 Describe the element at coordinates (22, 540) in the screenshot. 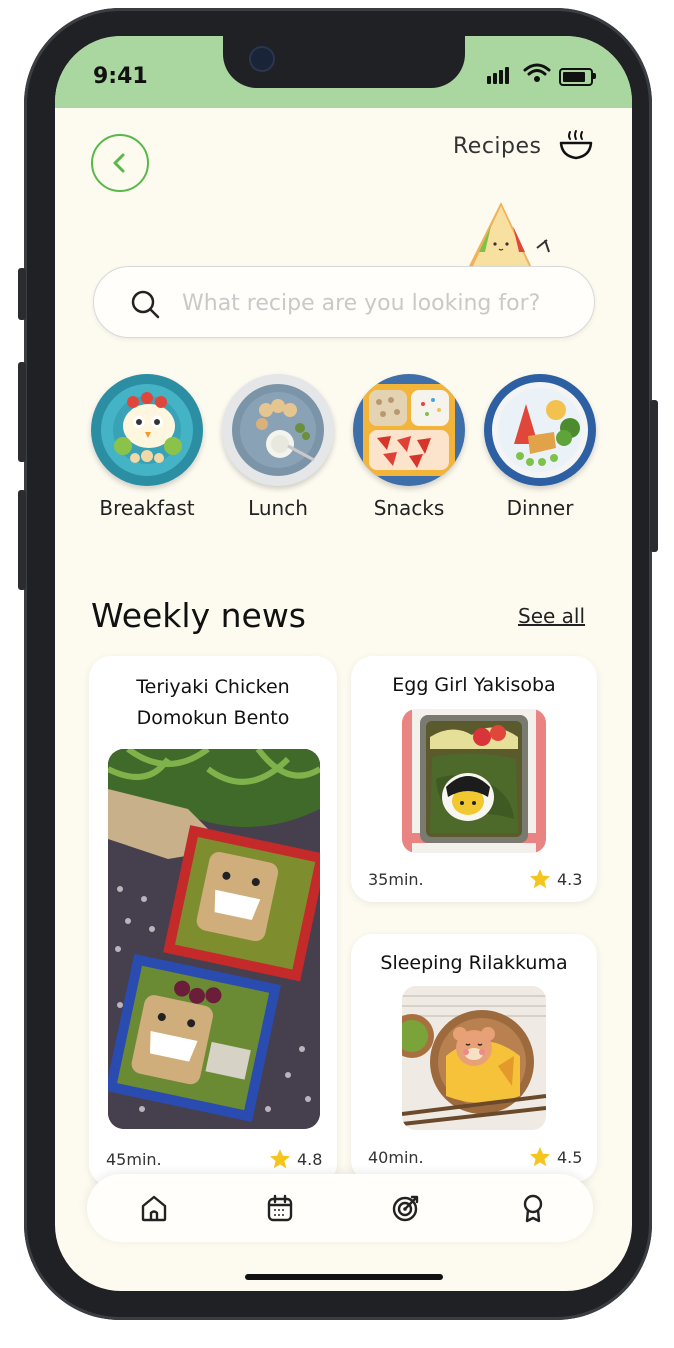

I see `volume-down-button` at that location.